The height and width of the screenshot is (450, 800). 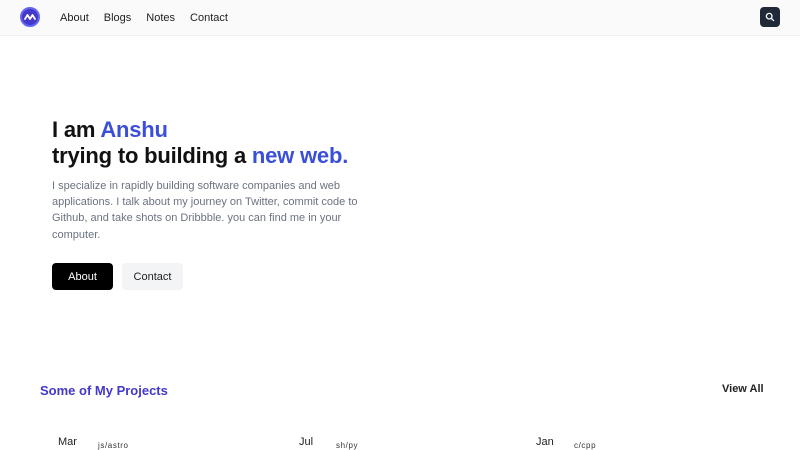 I want to click on nav-link-contact: Contact, so click(x=209, y=18).